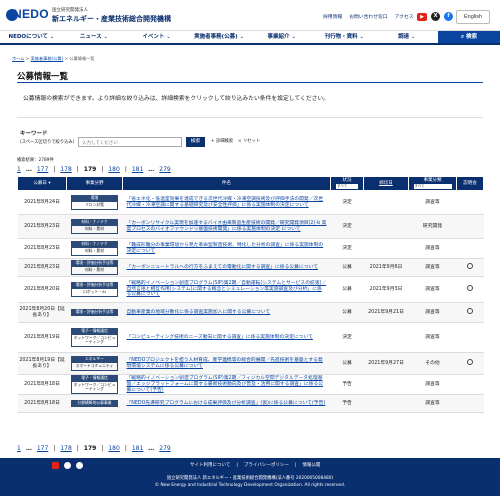 This screenshot has width=500, height=496. I want to click on header-link-contact: お問い合わせ窓口, so click(368, 18).